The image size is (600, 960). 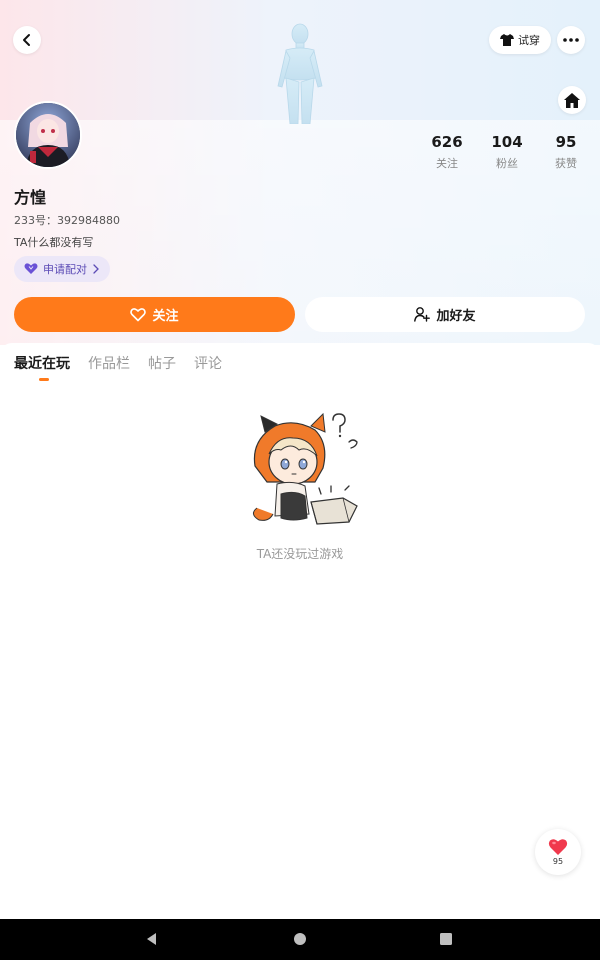 I want to click on heart-outline-icon, so click(x=138, y=314).